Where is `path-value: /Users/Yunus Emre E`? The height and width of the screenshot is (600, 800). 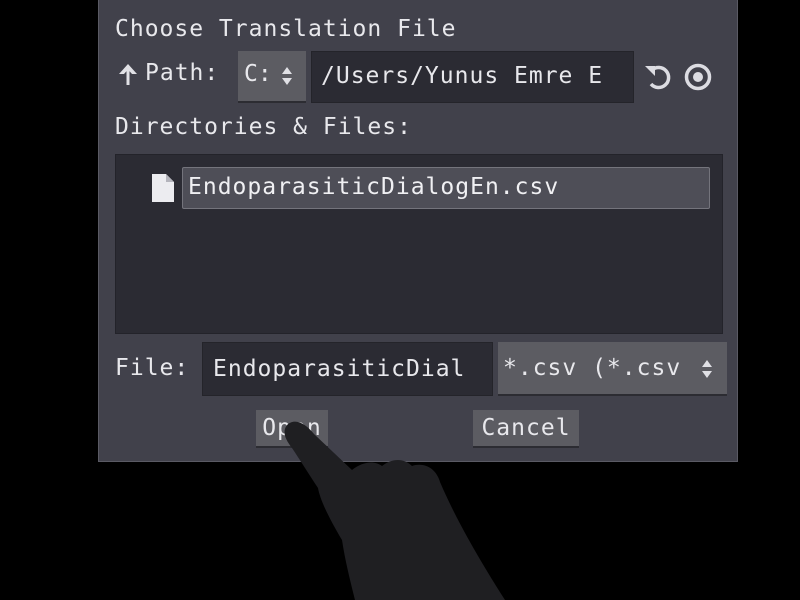
path-value: /Users/Yunus Emre E is located at coordinates (462, 76).